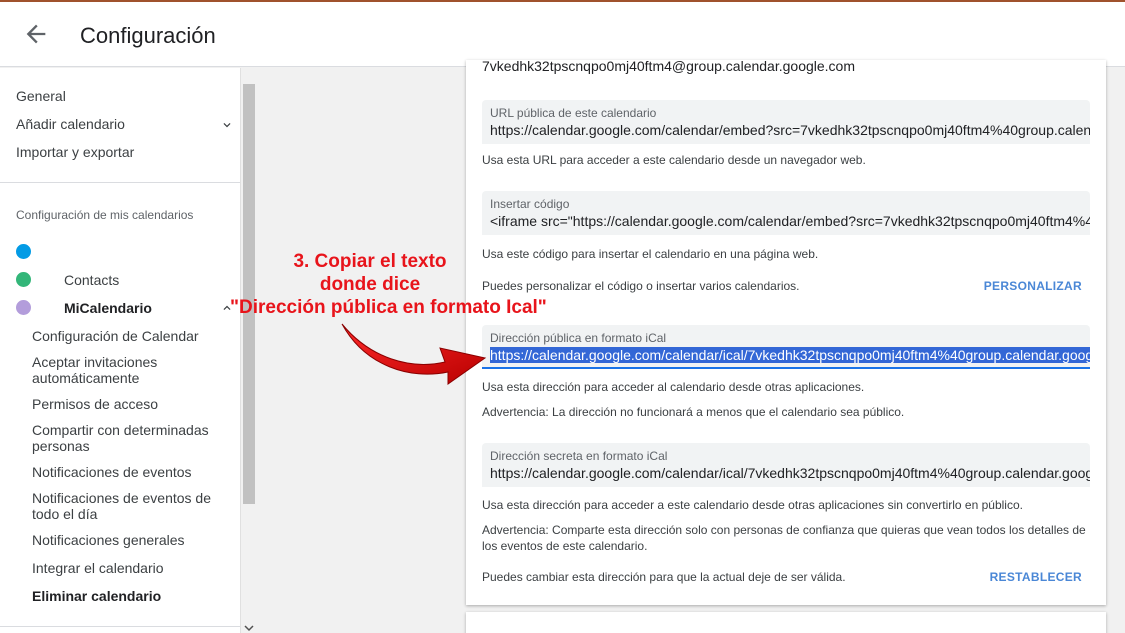 The image size is (1125, 633). I want to click on sidebar-item-general: General, so click(41, 96).